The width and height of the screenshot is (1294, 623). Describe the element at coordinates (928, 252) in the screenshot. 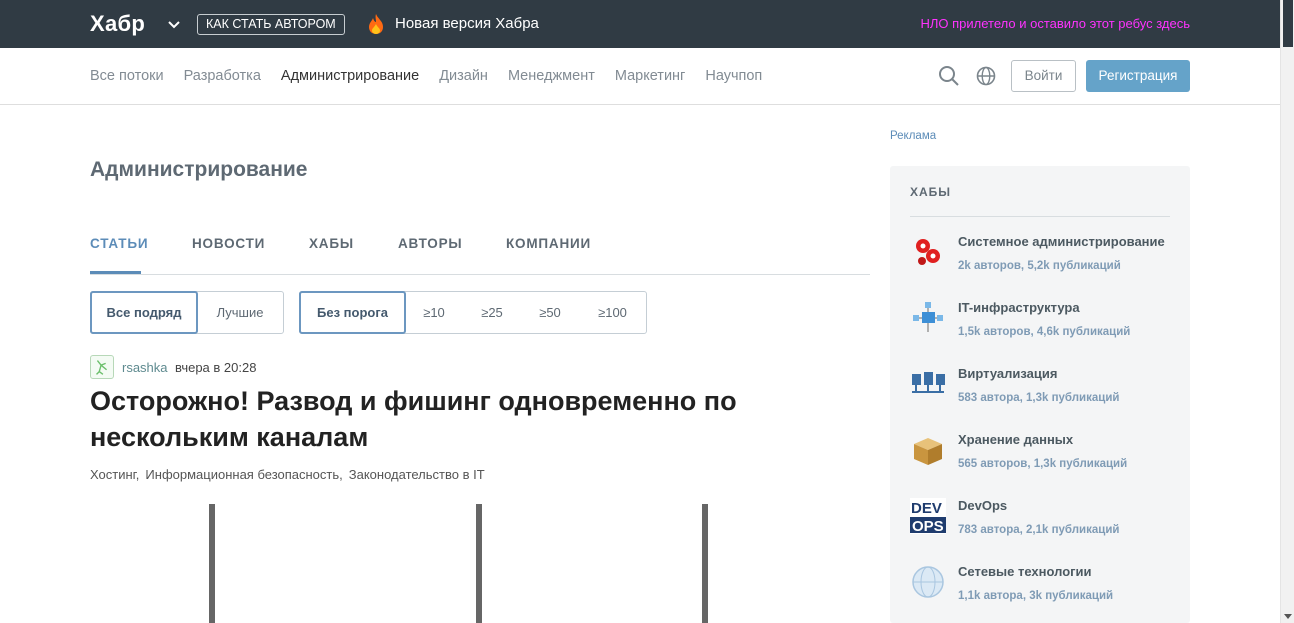

I see `gears-icon` at that location.